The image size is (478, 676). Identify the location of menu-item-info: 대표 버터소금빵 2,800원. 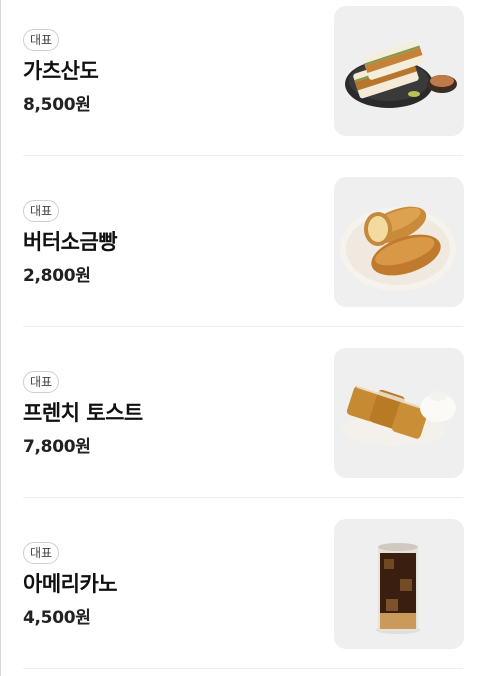
(70, 243).